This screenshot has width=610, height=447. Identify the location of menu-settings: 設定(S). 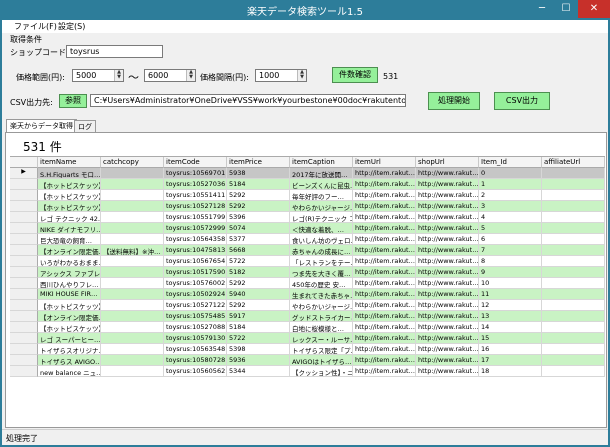
(71, 26).